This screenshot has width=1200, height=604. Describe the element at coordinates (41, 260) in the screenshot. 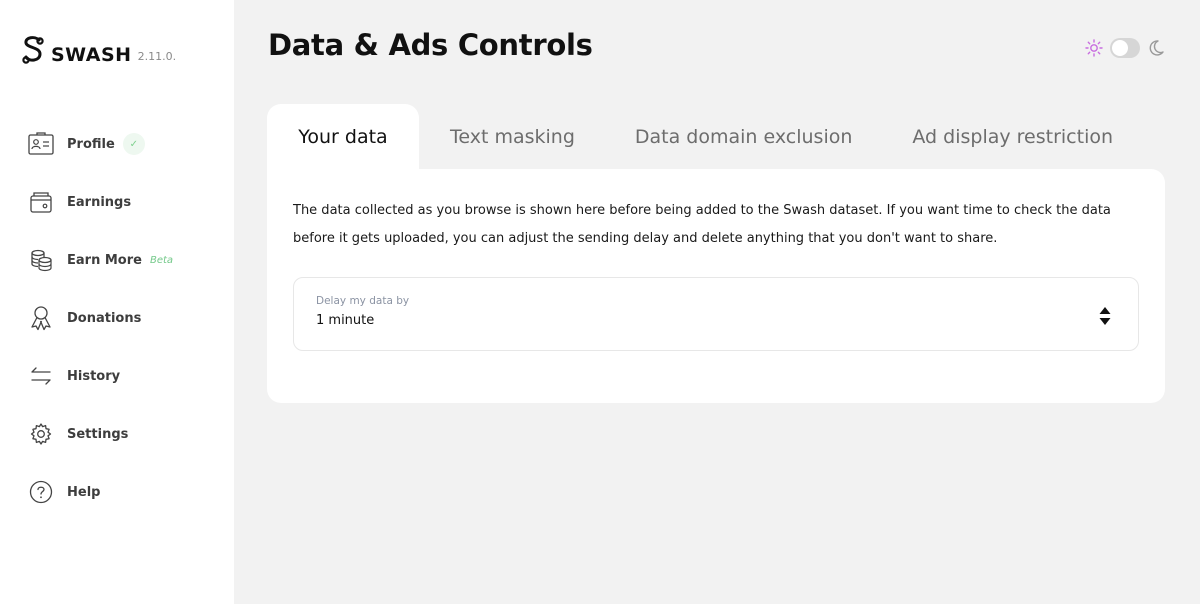

I see `coins-stack-icon` at that location.